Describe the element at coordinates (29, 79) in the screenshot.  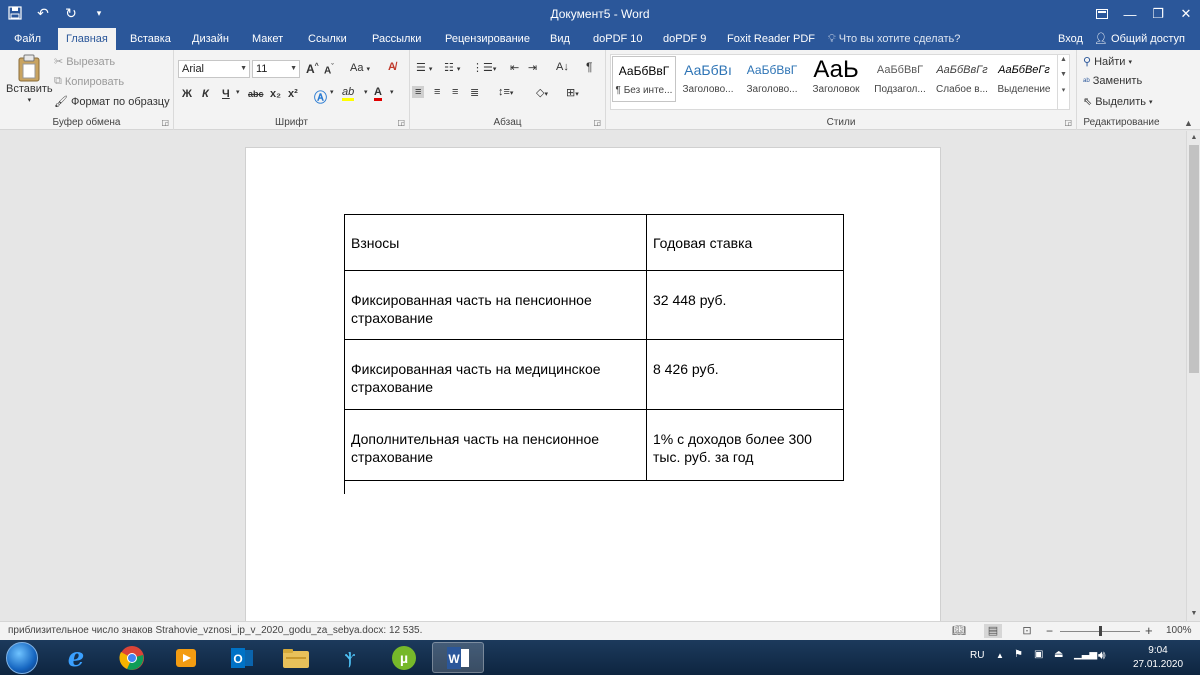
I see `paste-button: Вставить ▾` at that location.